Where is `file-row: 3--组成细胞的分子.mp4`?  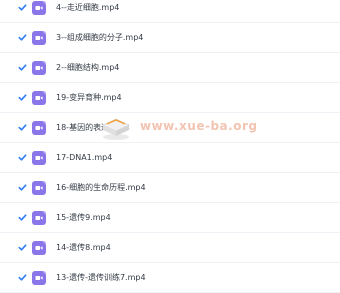
file-row: 3--组成细胞的分子.mp4 is located at coordinates (170, 38).